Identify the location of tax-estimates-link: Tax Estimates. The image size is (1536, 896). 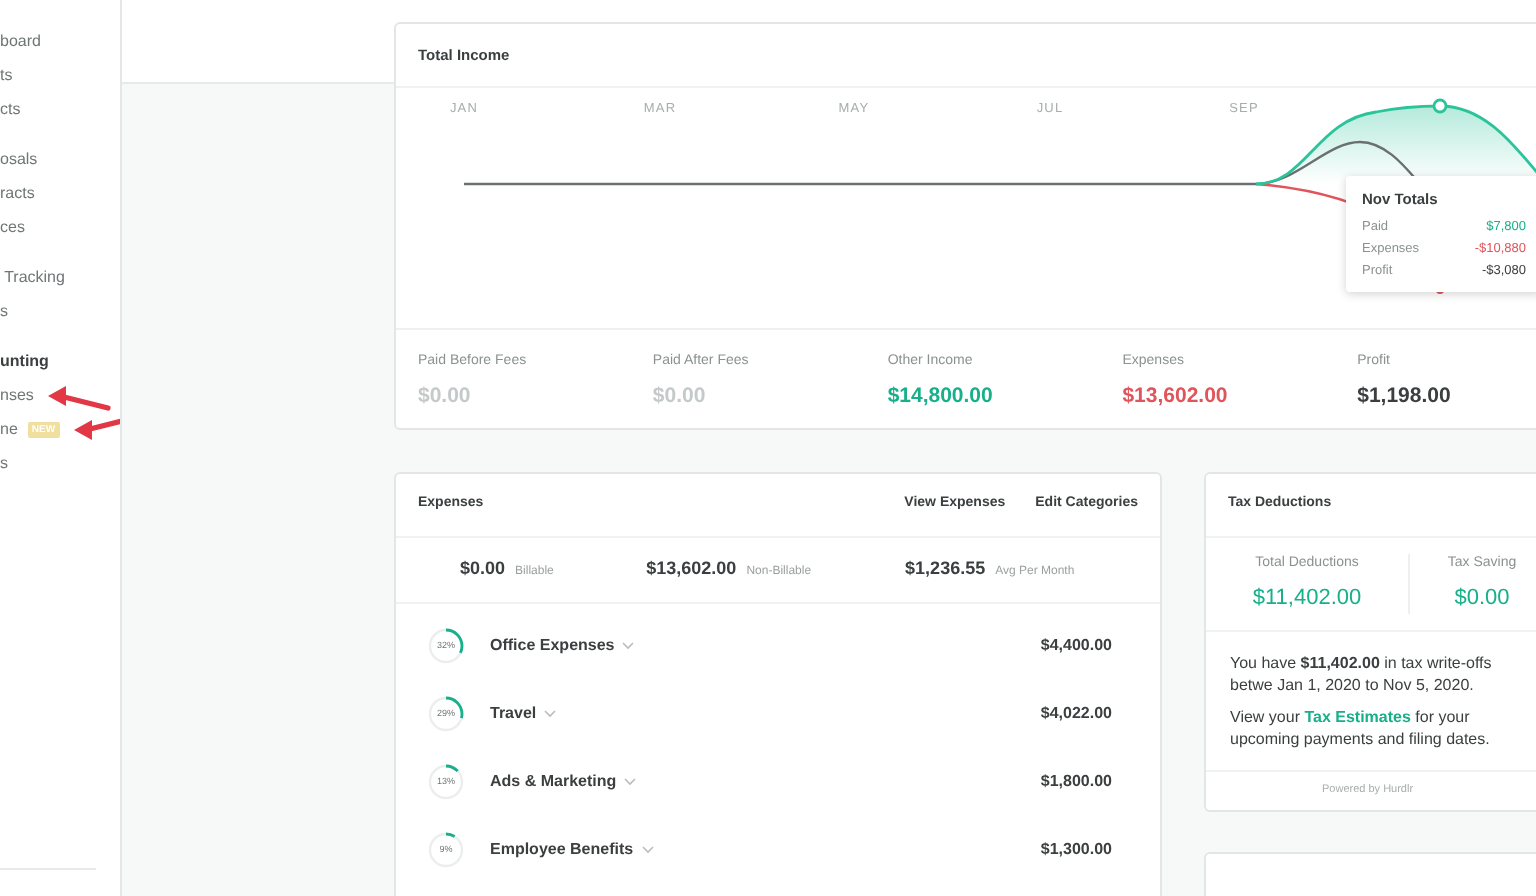
(1357, 717).